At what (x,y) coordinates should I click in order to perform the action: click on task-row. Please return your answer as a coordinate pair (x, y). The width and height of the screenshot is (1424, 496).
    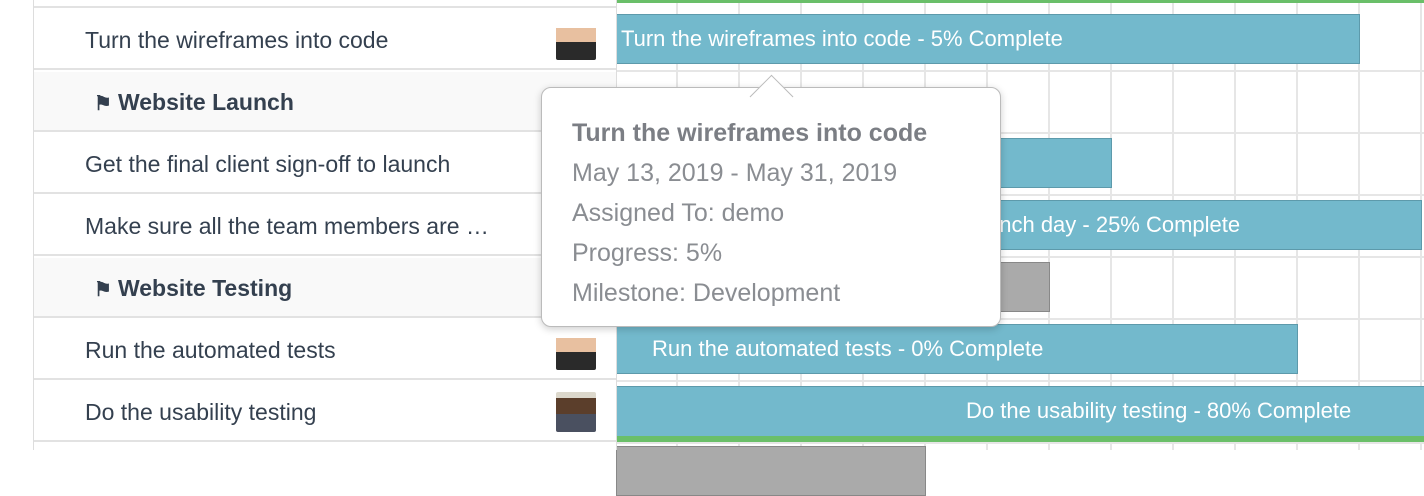
    Looking at the image, I should click on (325, 4).